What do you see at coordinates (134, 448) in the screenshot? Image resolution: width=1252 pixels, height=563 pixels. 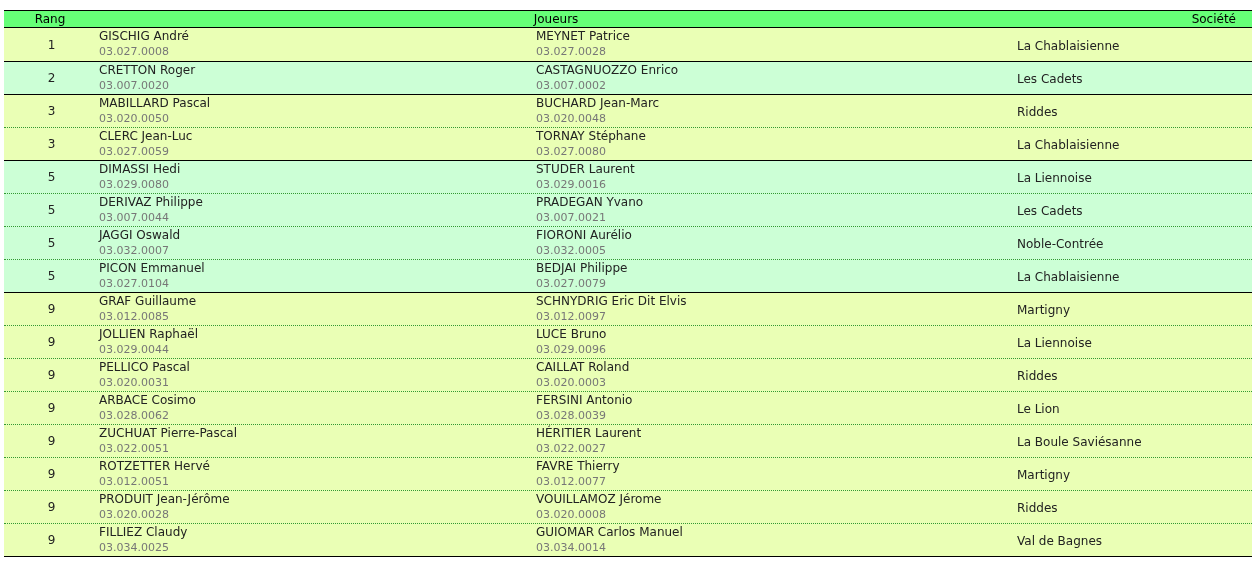 I see `licence-number: 03.022.0051` at bounding box center [134, 448].